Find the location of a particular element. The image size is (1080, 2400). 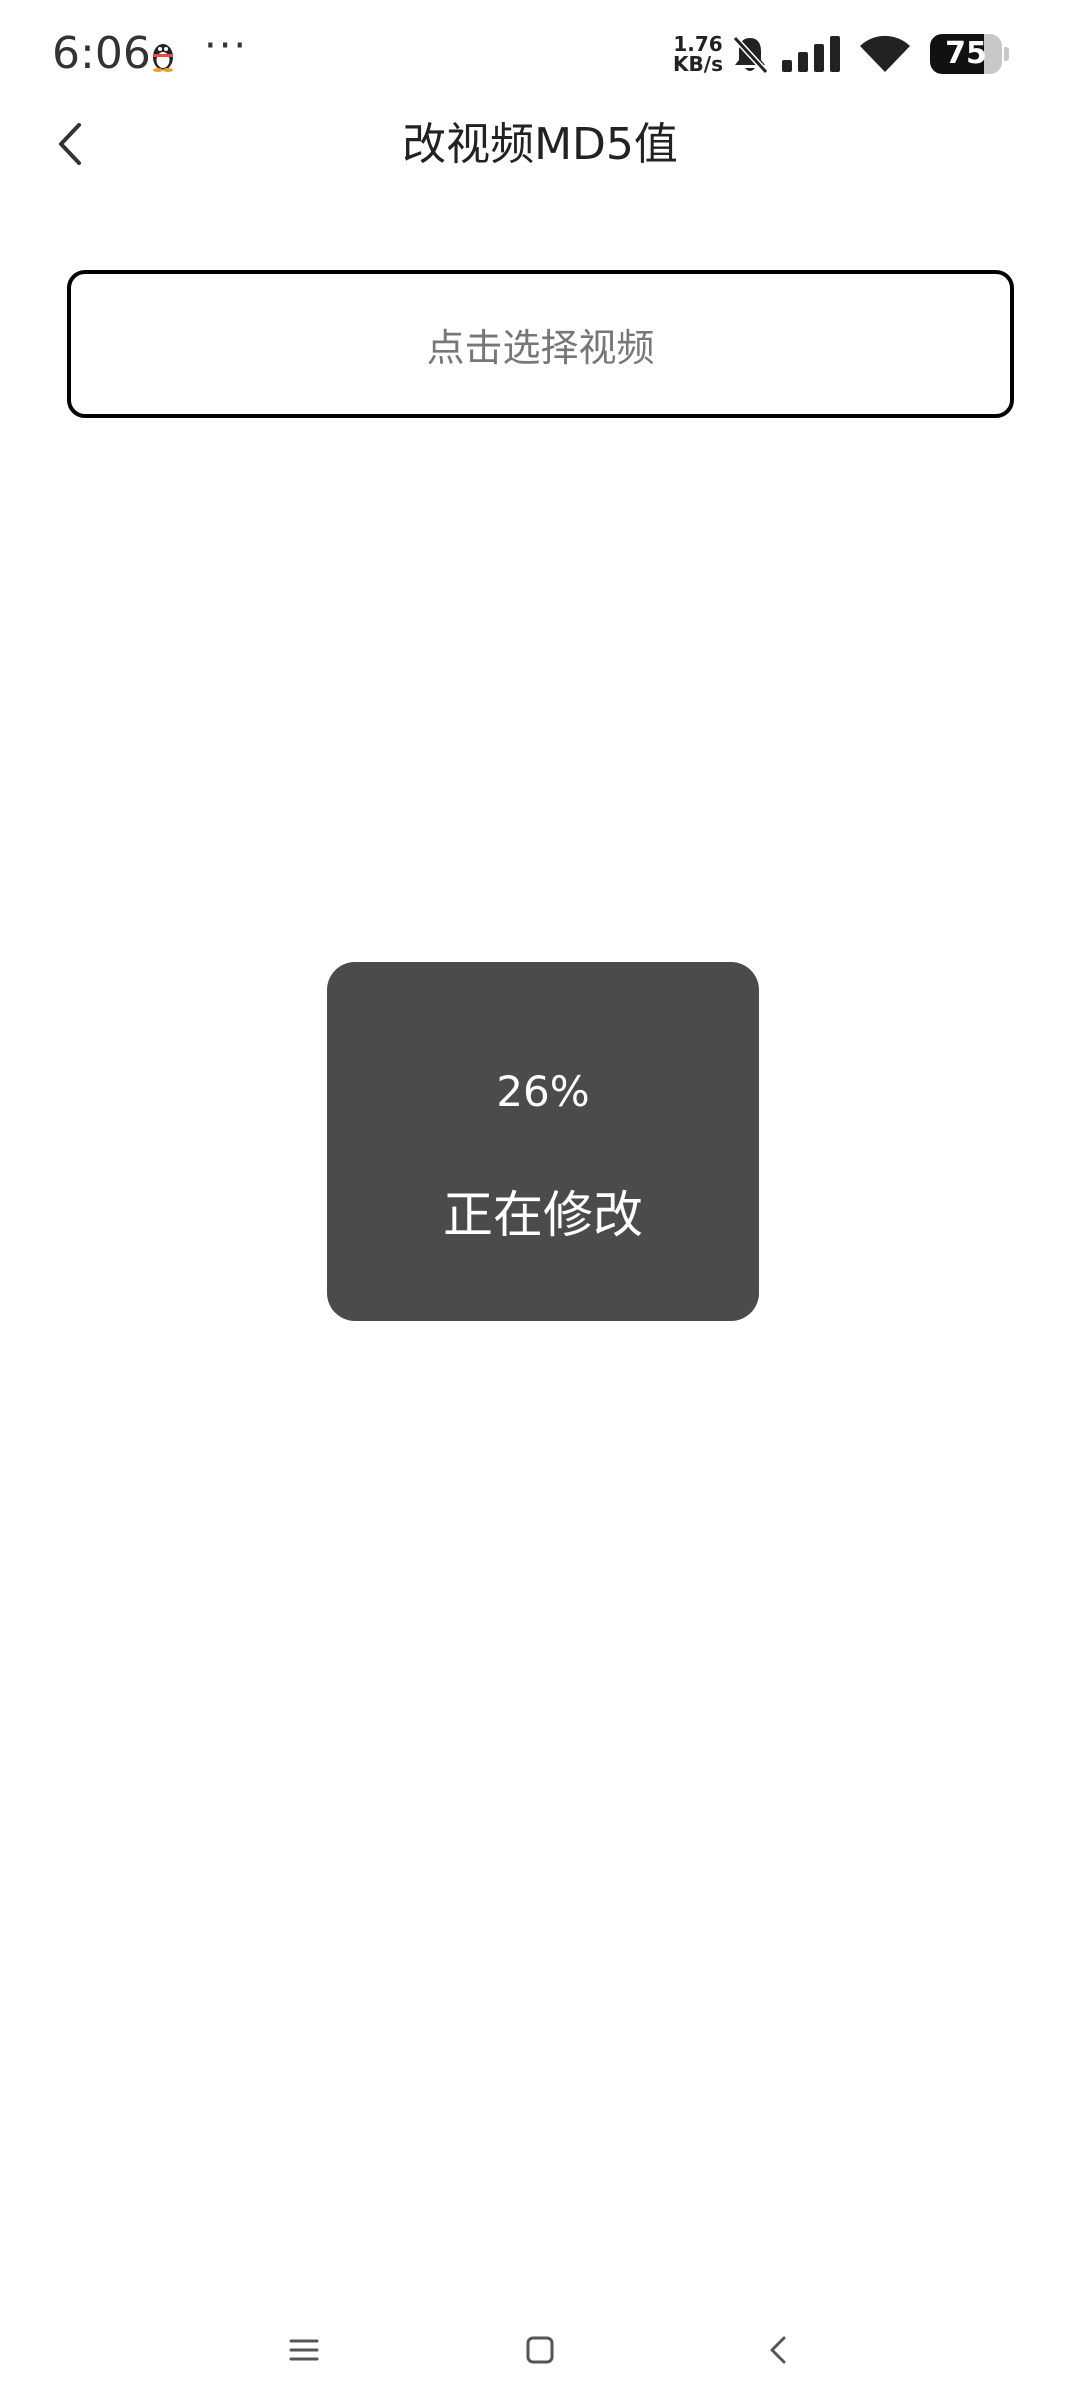

home-icon is located at coordinates (540, 2350).